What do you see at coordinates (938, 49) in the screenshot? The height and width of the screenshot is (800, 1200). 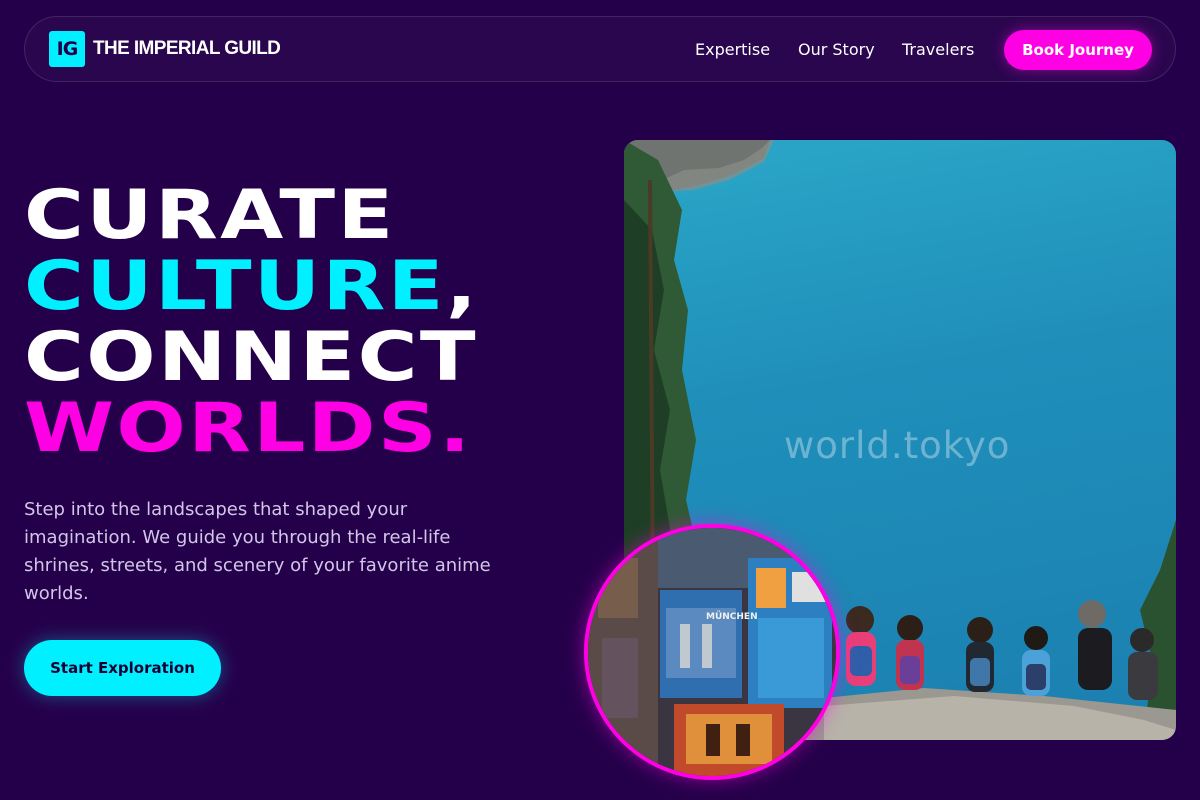 I see `nav-link-travelers: Travelers` at bounding box center [938, 49].